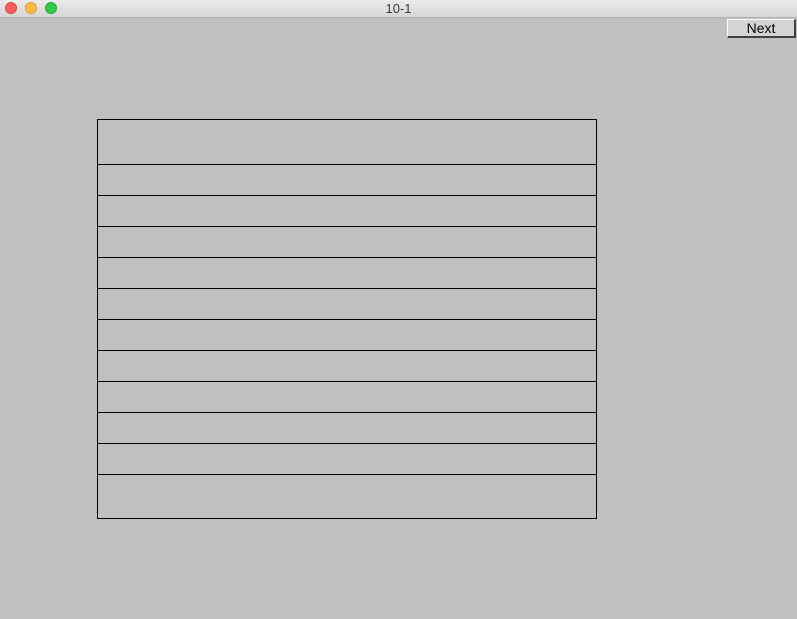 The height and width of the screenshot is (619, 797). I want to click on window-title: 10-1, so click(398, 8).